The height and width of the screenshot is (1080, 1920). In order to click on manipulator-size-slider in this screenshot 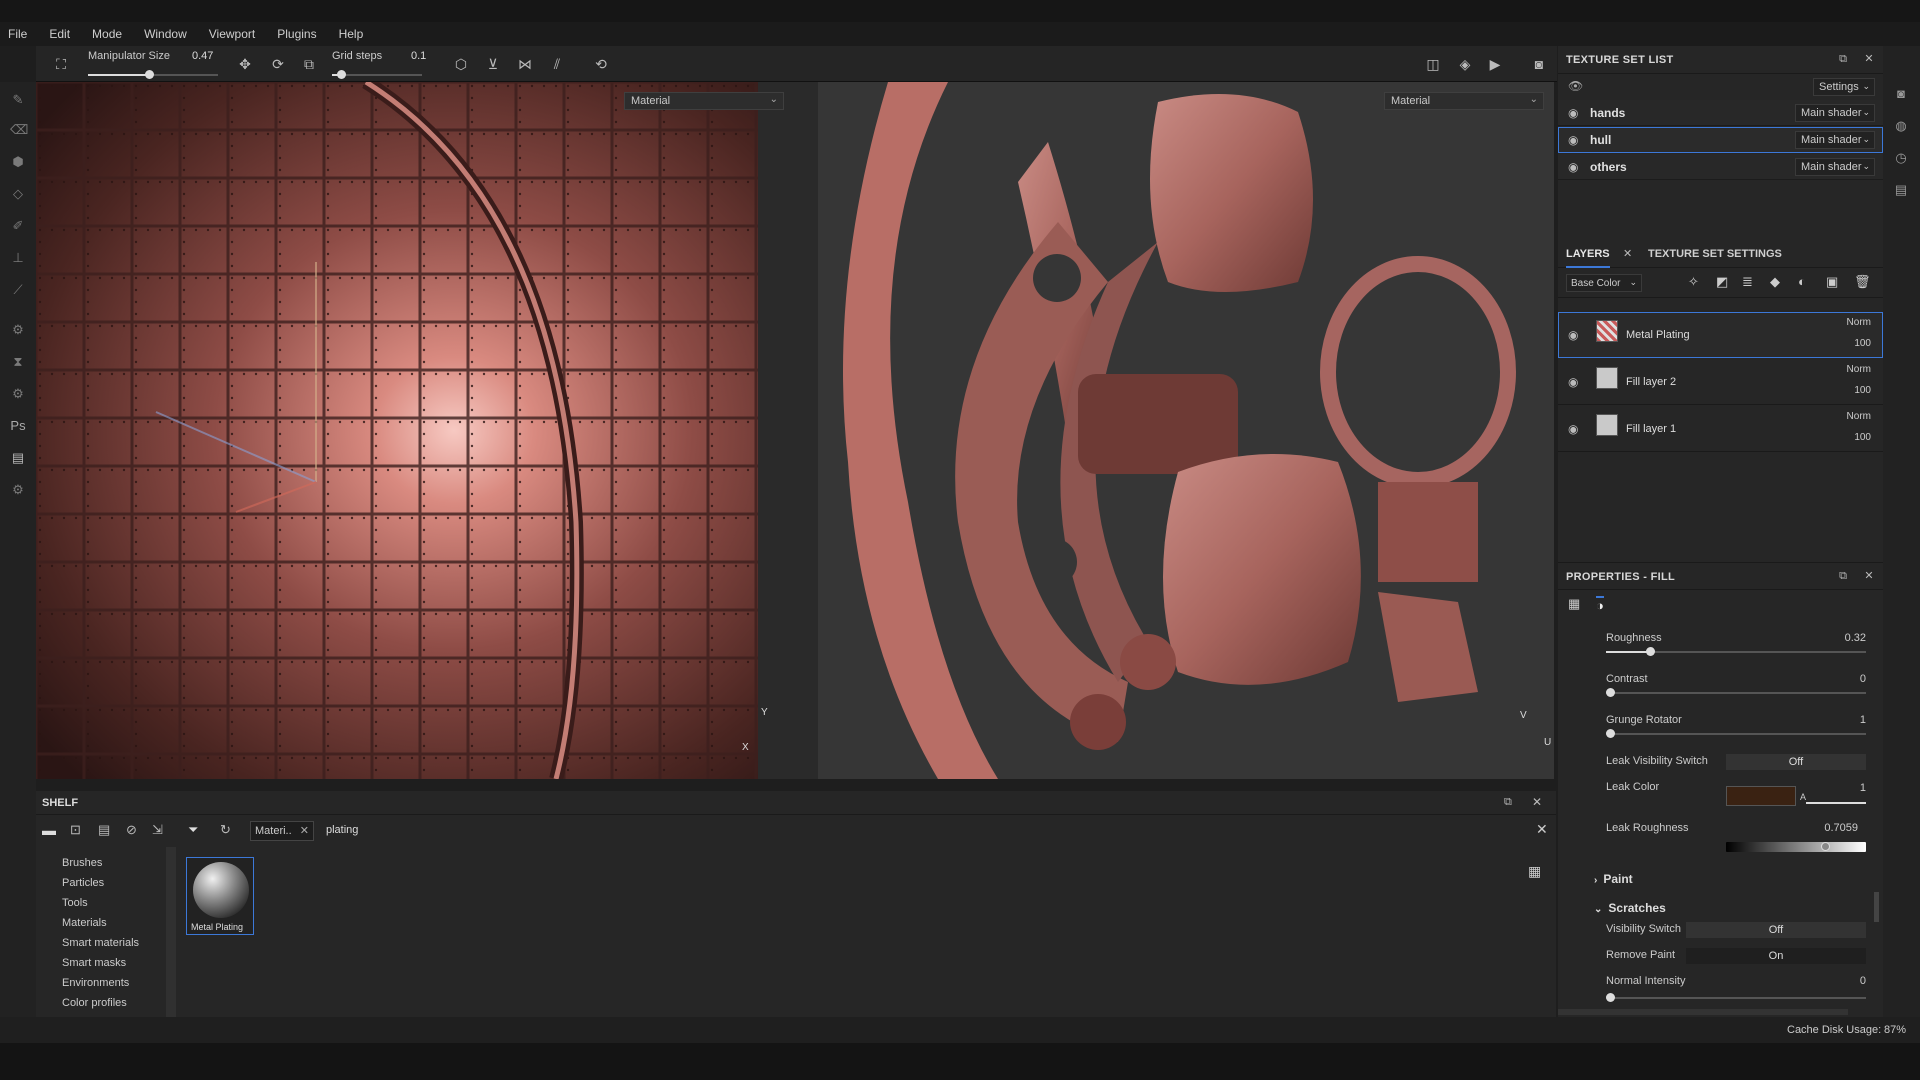, I will do `click(153, 75)`.